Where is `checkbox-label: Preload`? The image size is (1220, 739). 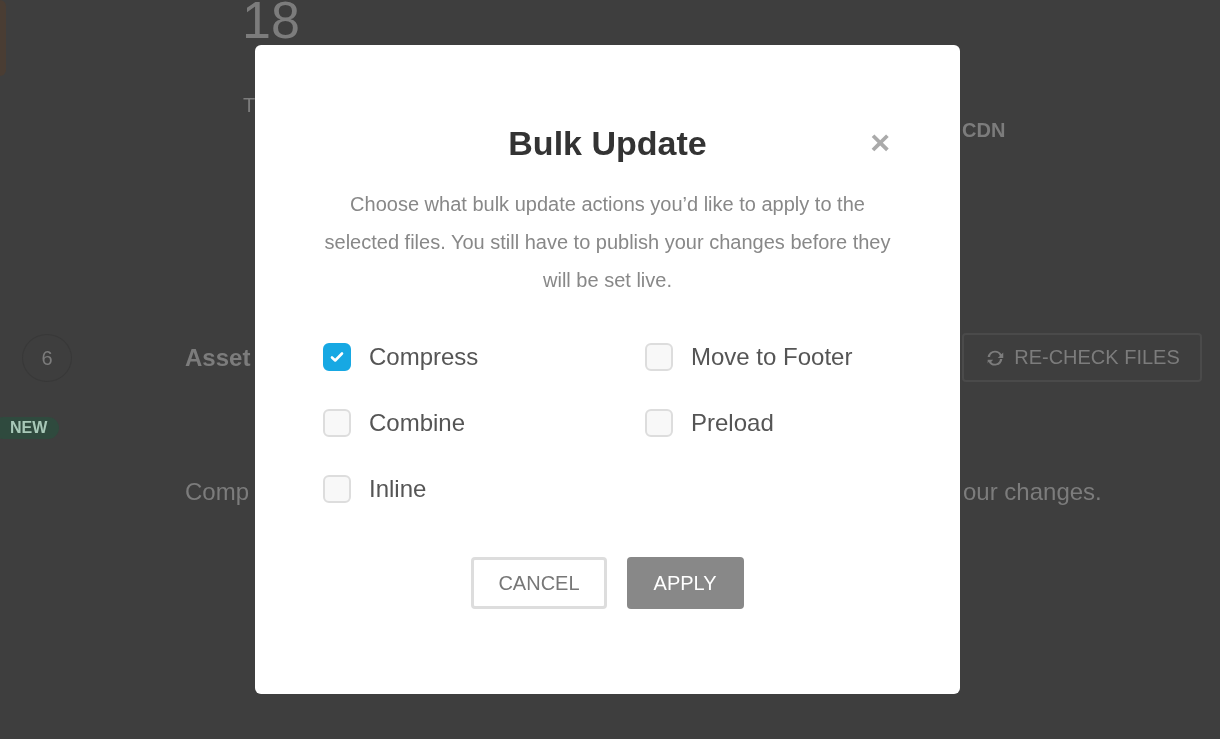
checkbox-label: Preload is located at coordinates (732, 423).